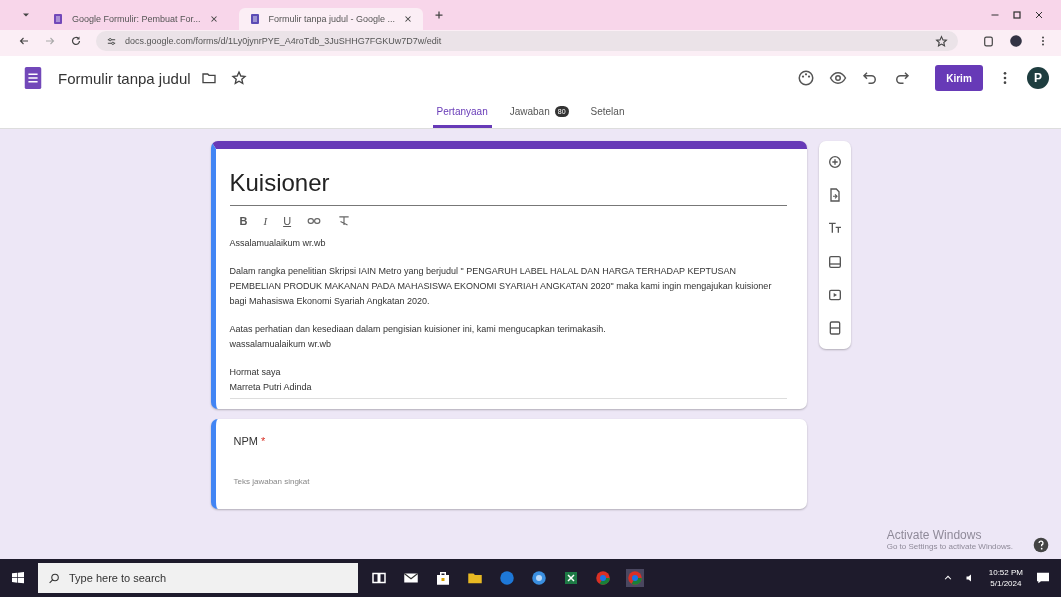 Image resolution: width=1061 pixels, height=597 pixels. What do you see at coordinates (1005, 572) in the screenshot?
I see `clock-time: 10:52 PM` at bounding box center [1005, 572].